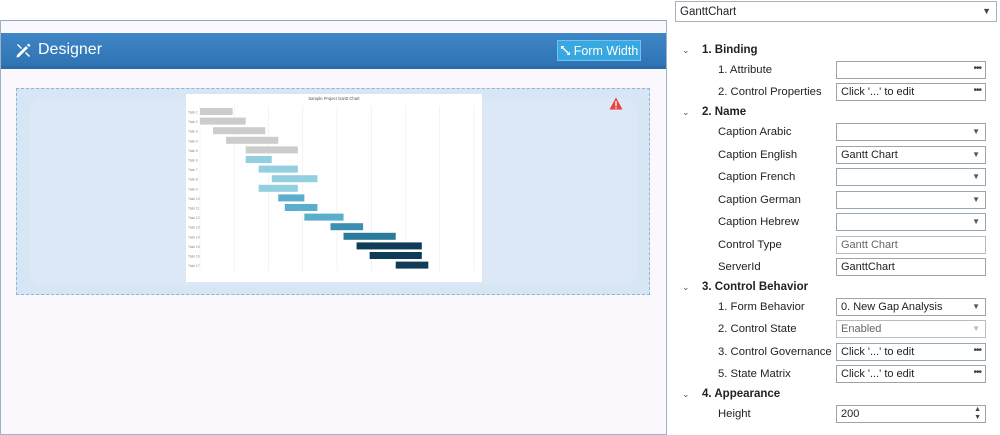  What do you see at coordinates (194, 266) in the screenshot?
I see `task-label: Task 17` at bounding box center [194, 266].